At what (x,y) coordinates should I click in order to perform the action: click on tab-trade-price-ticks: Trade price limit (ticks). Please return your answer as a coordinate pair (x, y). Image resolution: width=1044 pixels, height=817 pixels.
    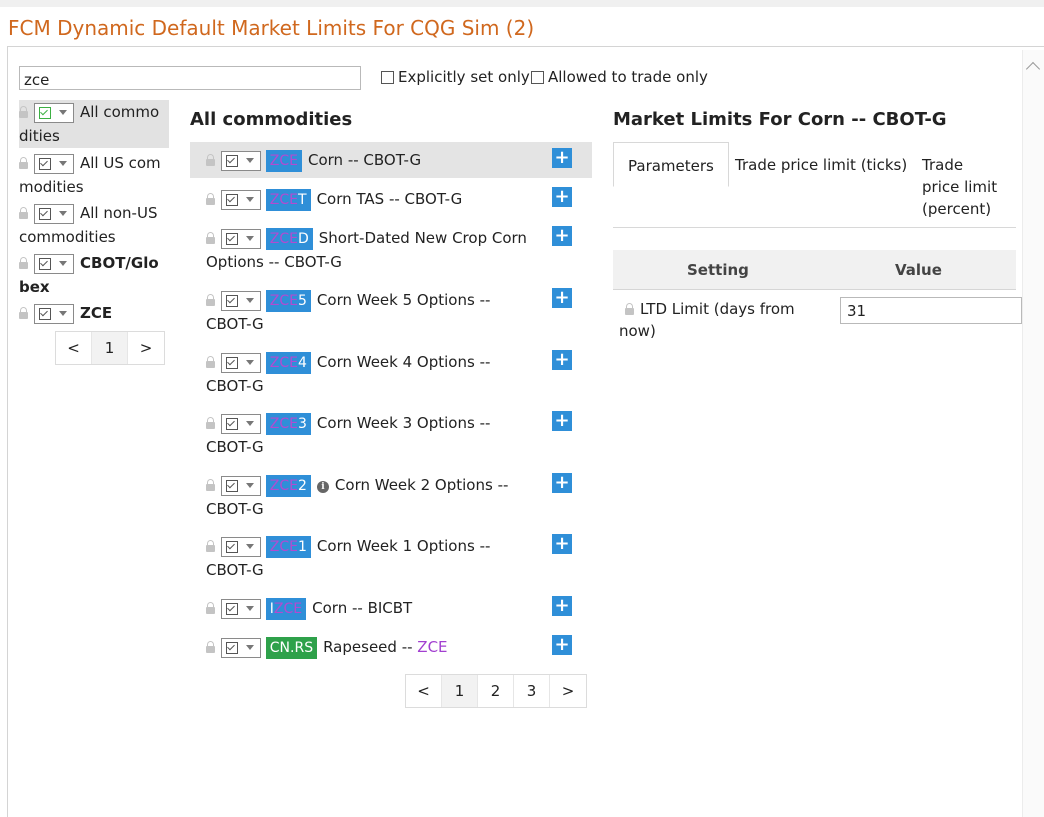
    Looking at the image, I should click on (821, 165).